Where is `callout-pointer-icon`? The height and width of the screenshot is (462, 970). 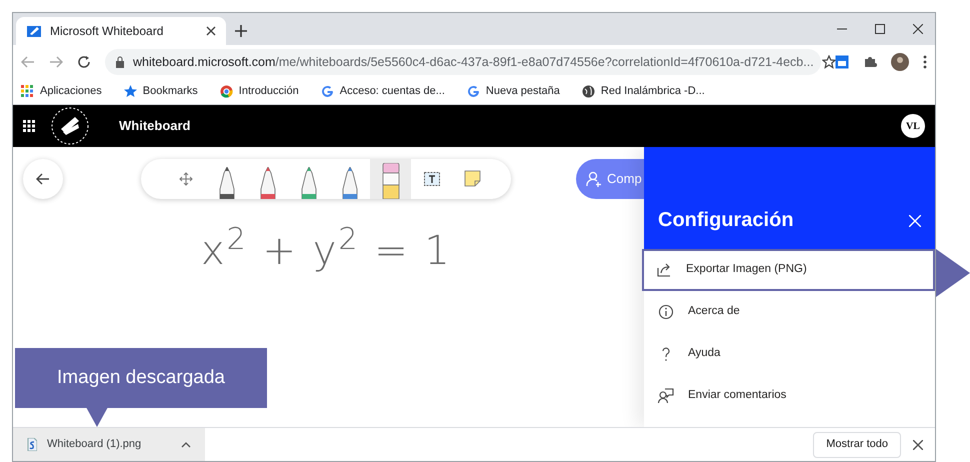
callout-pointer-icon is located at coordinates (97, 417).